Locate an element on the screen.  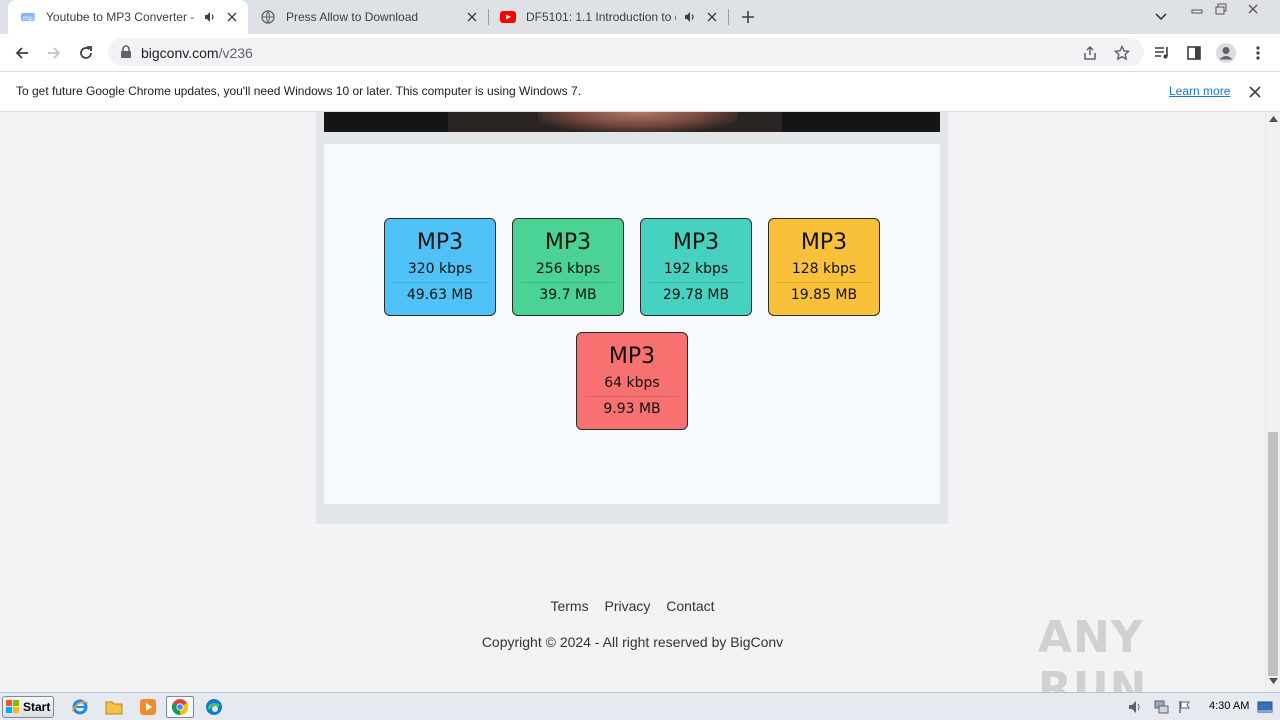
url-path: /v236 is located at coordinates (235, 53).